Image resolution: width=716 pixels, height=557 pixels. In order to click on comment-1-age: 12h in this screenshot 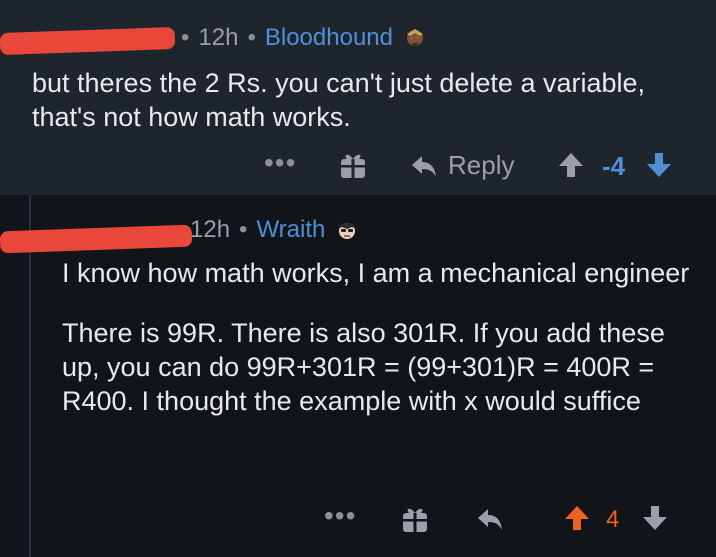, I will do `click(218, 37)`.